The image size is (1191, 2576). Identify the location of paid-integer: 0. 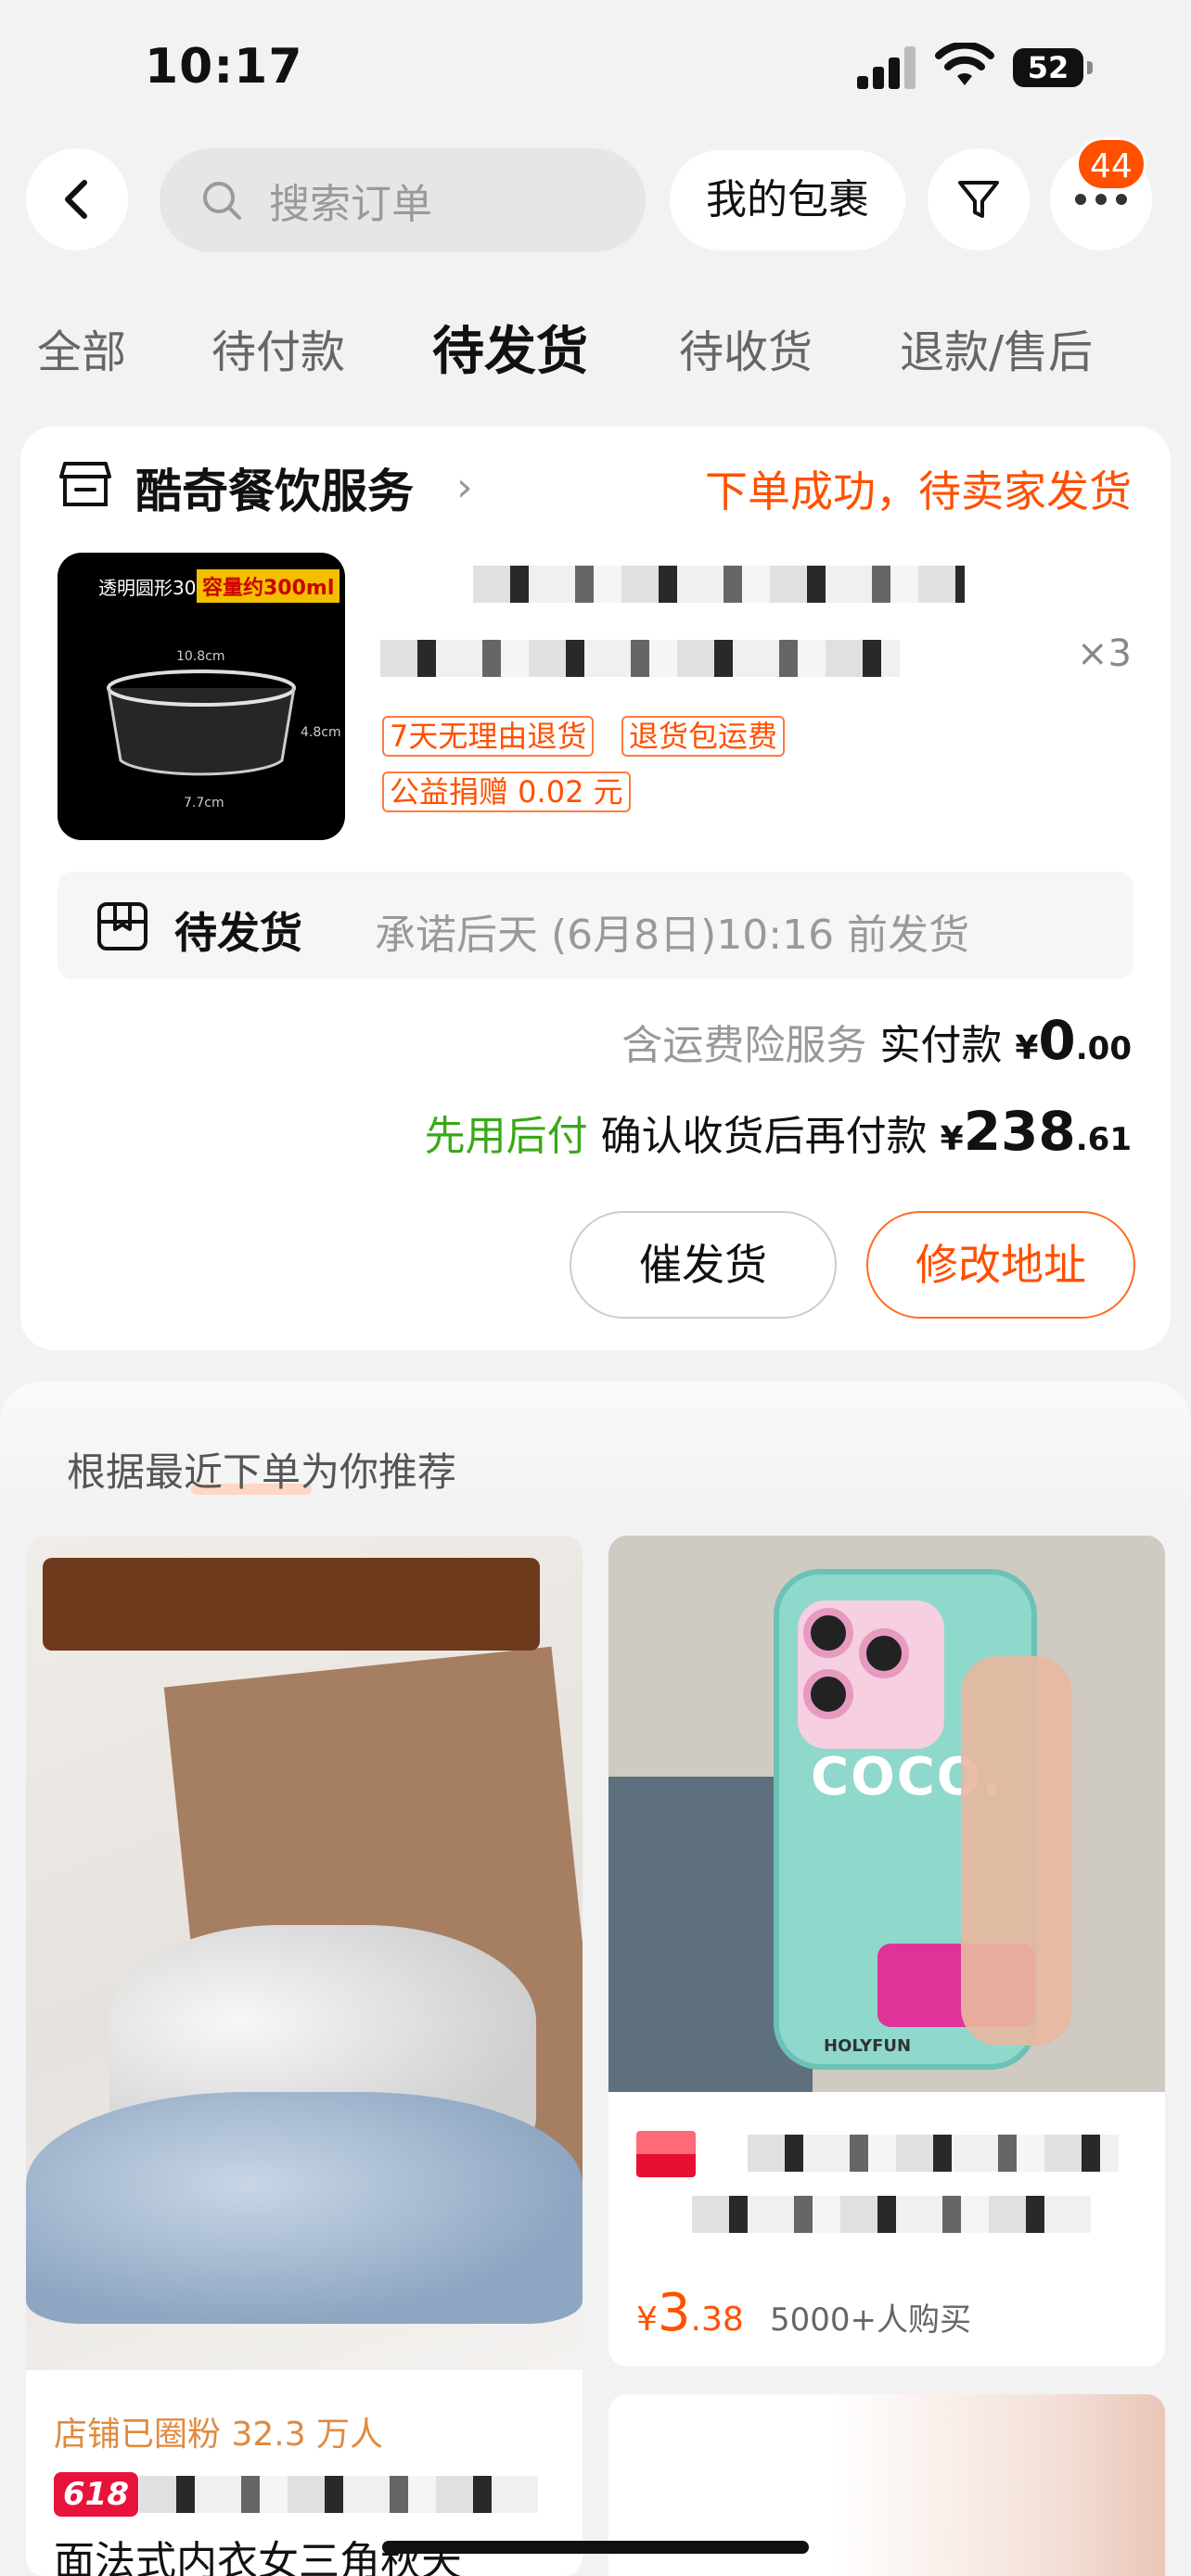
(1057, 1040).